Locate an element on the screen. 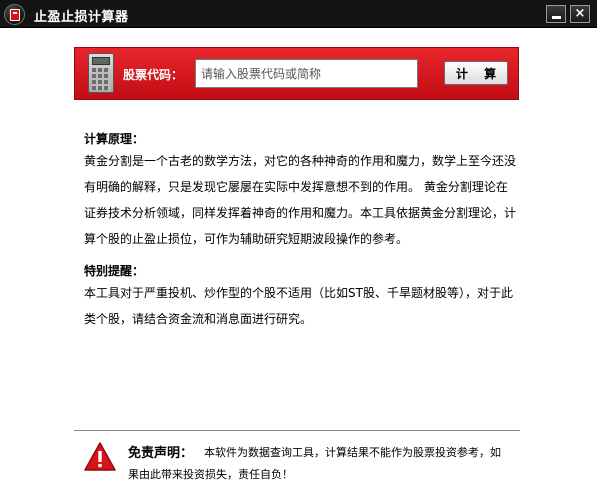  principle-heading: 计算原理： is located at coordinates (114, 139).